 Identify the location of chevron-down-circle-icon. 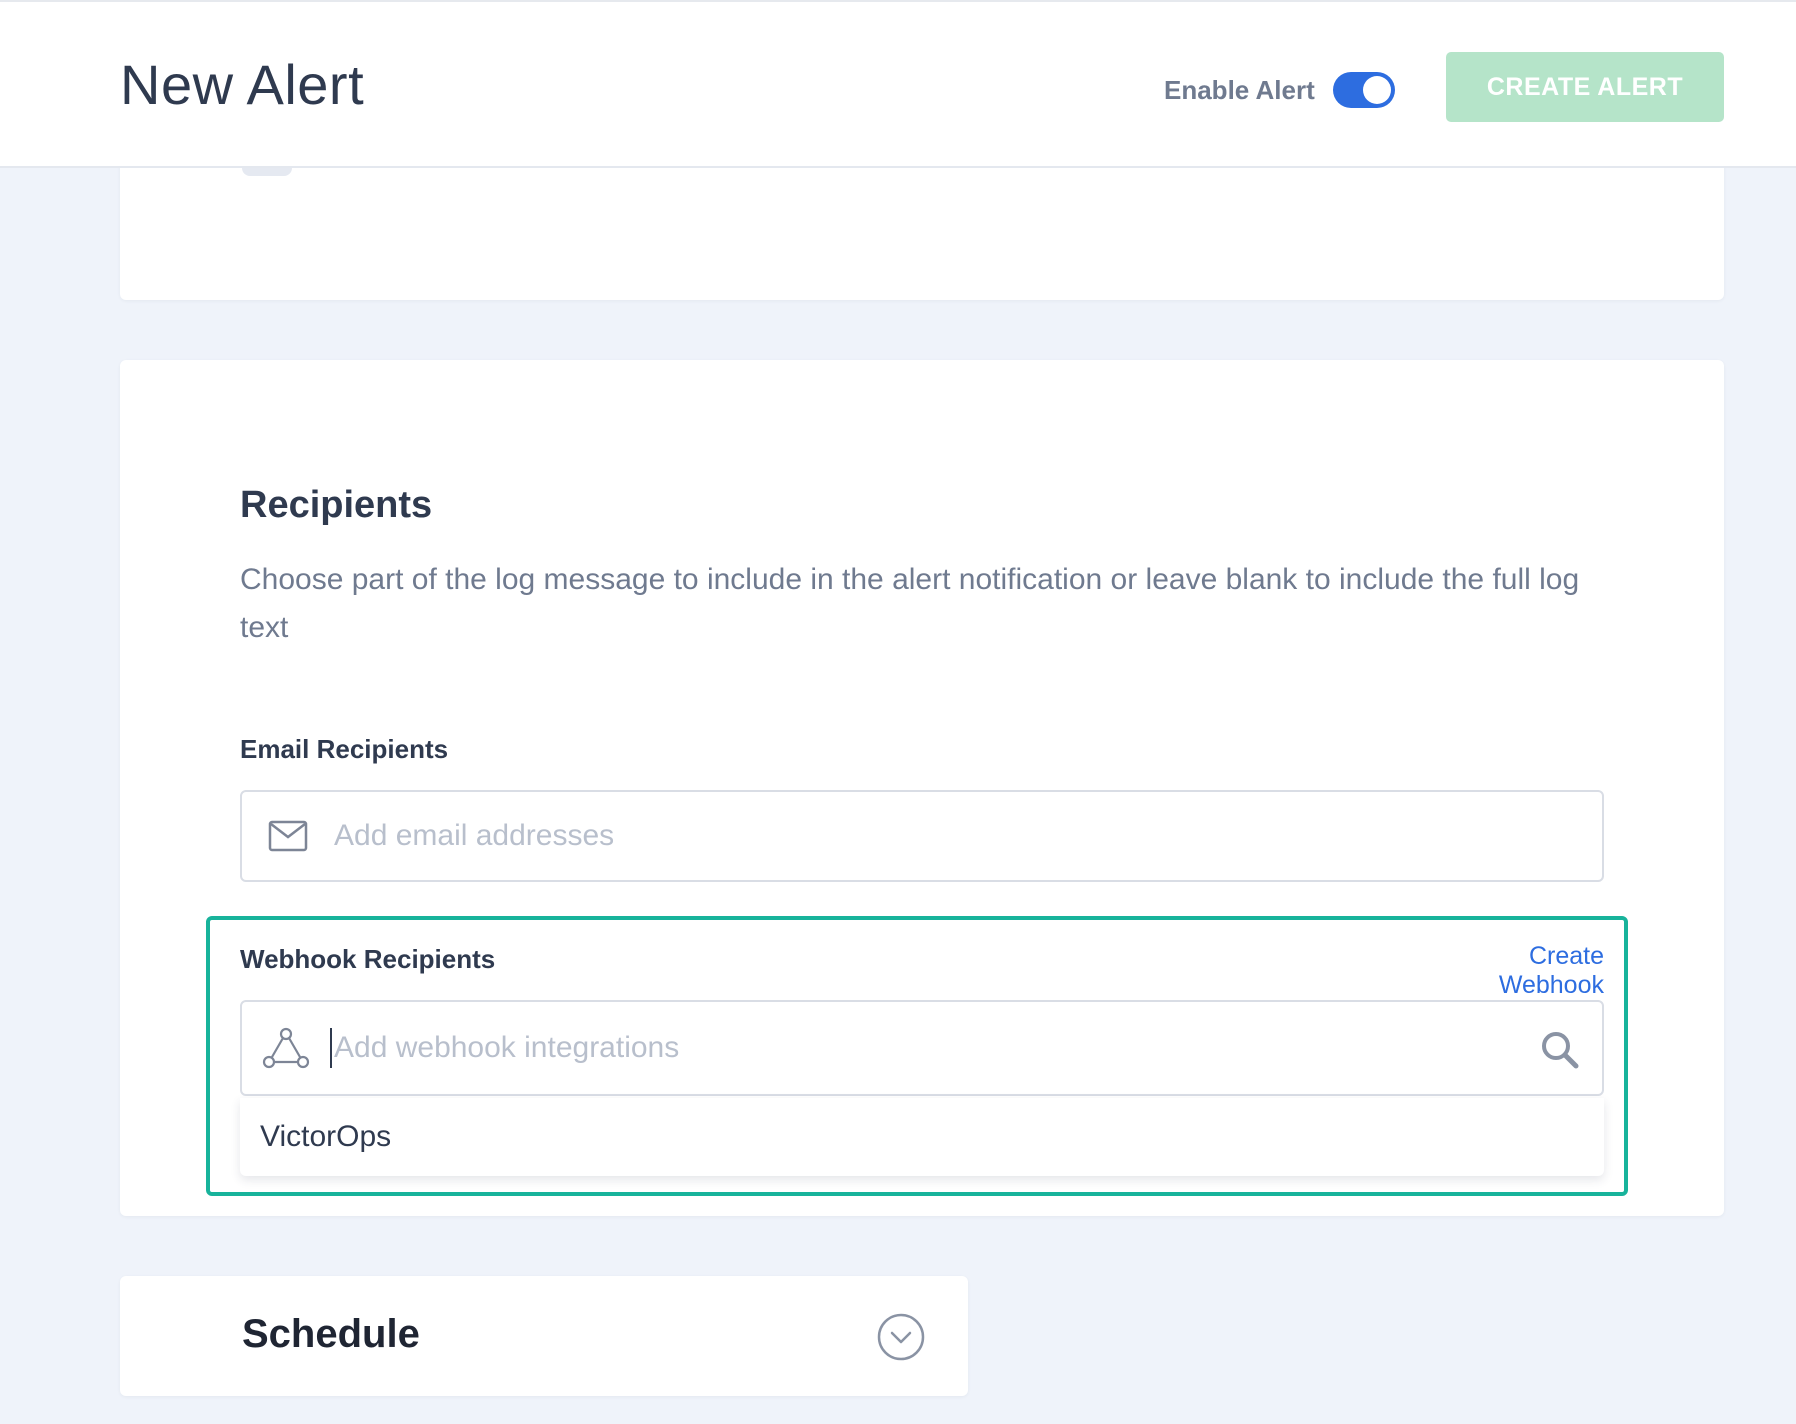
(901, 1339).